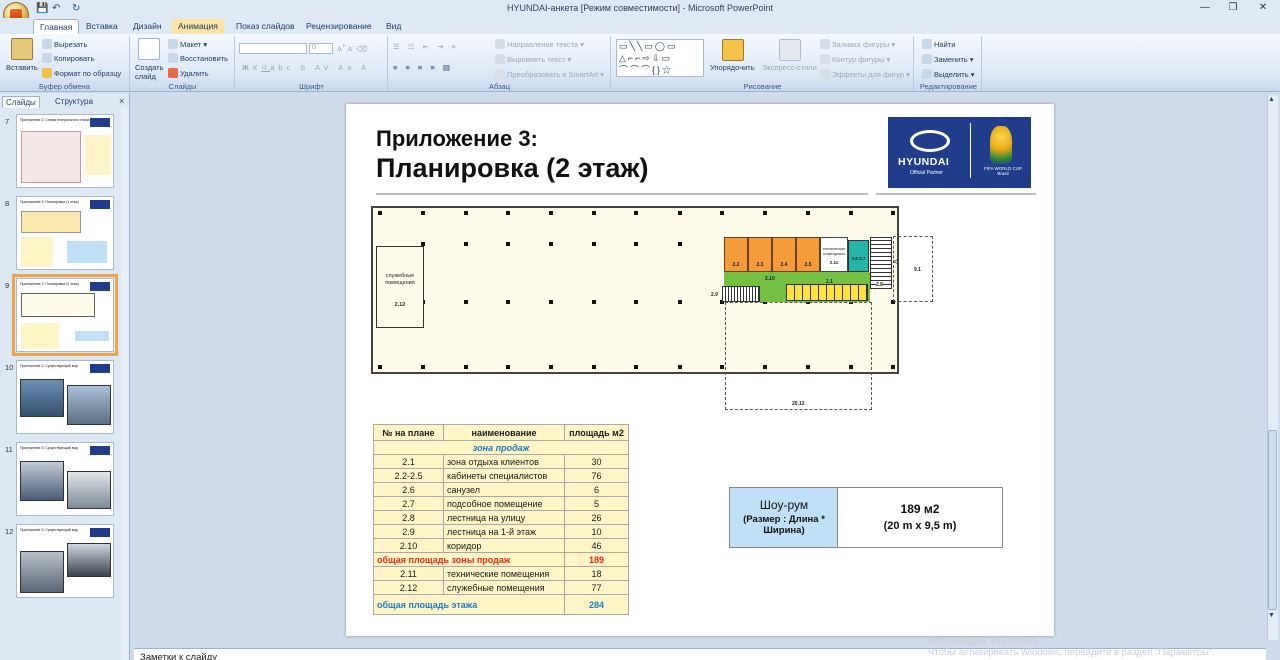 The width and height of the screenshot is (1280, 660). I want to click on office-number: 2.5, so click(808, 265).